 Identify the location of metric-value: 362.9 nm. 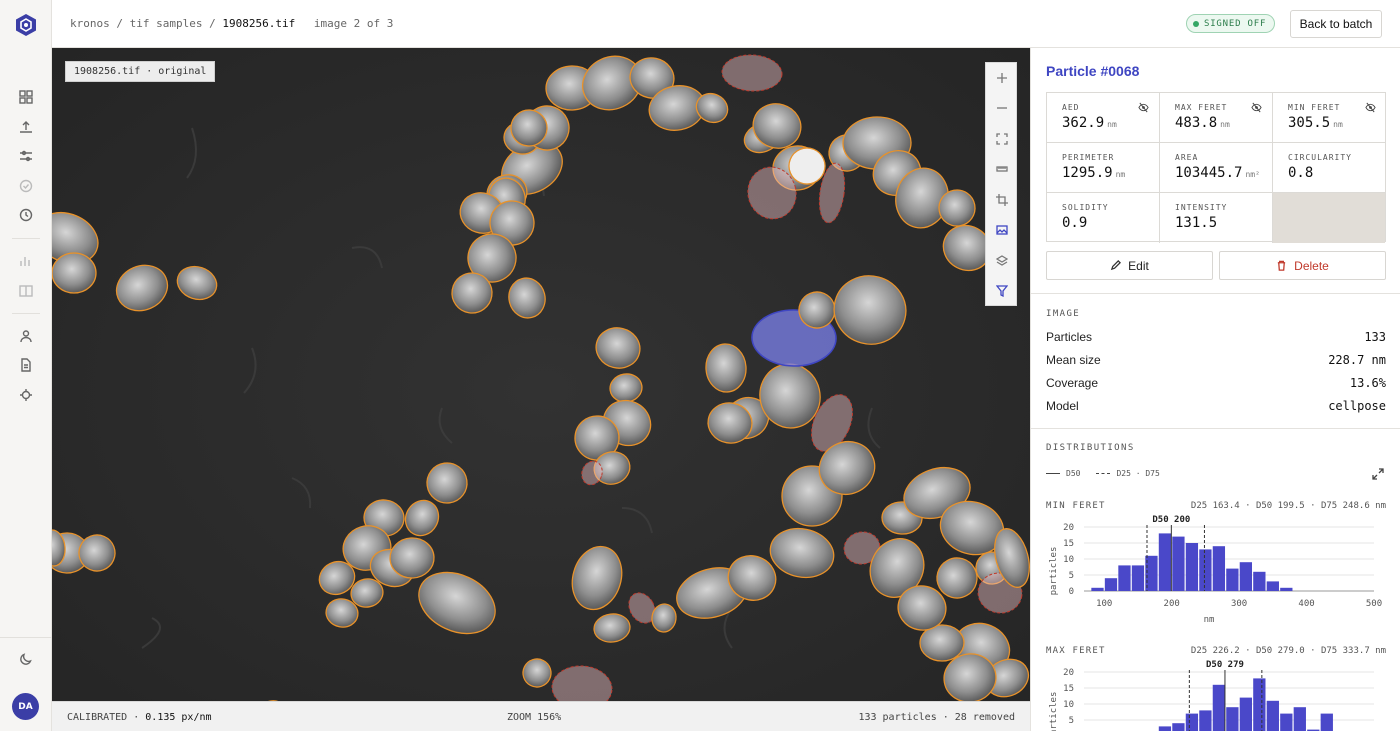
(1110, 123).